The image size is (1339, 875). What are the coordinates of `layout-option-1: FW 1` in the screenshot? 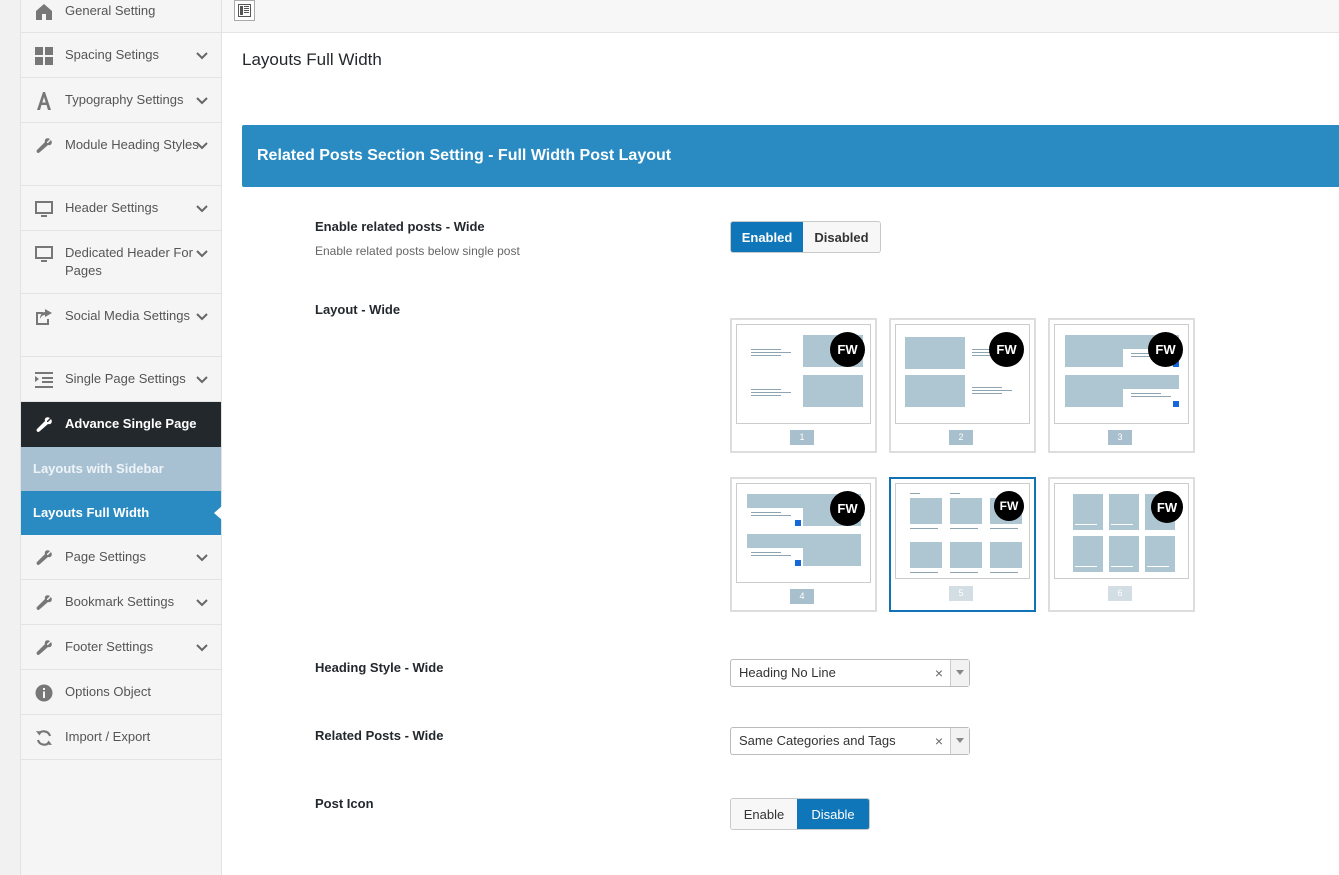 It's located at (803, 385).